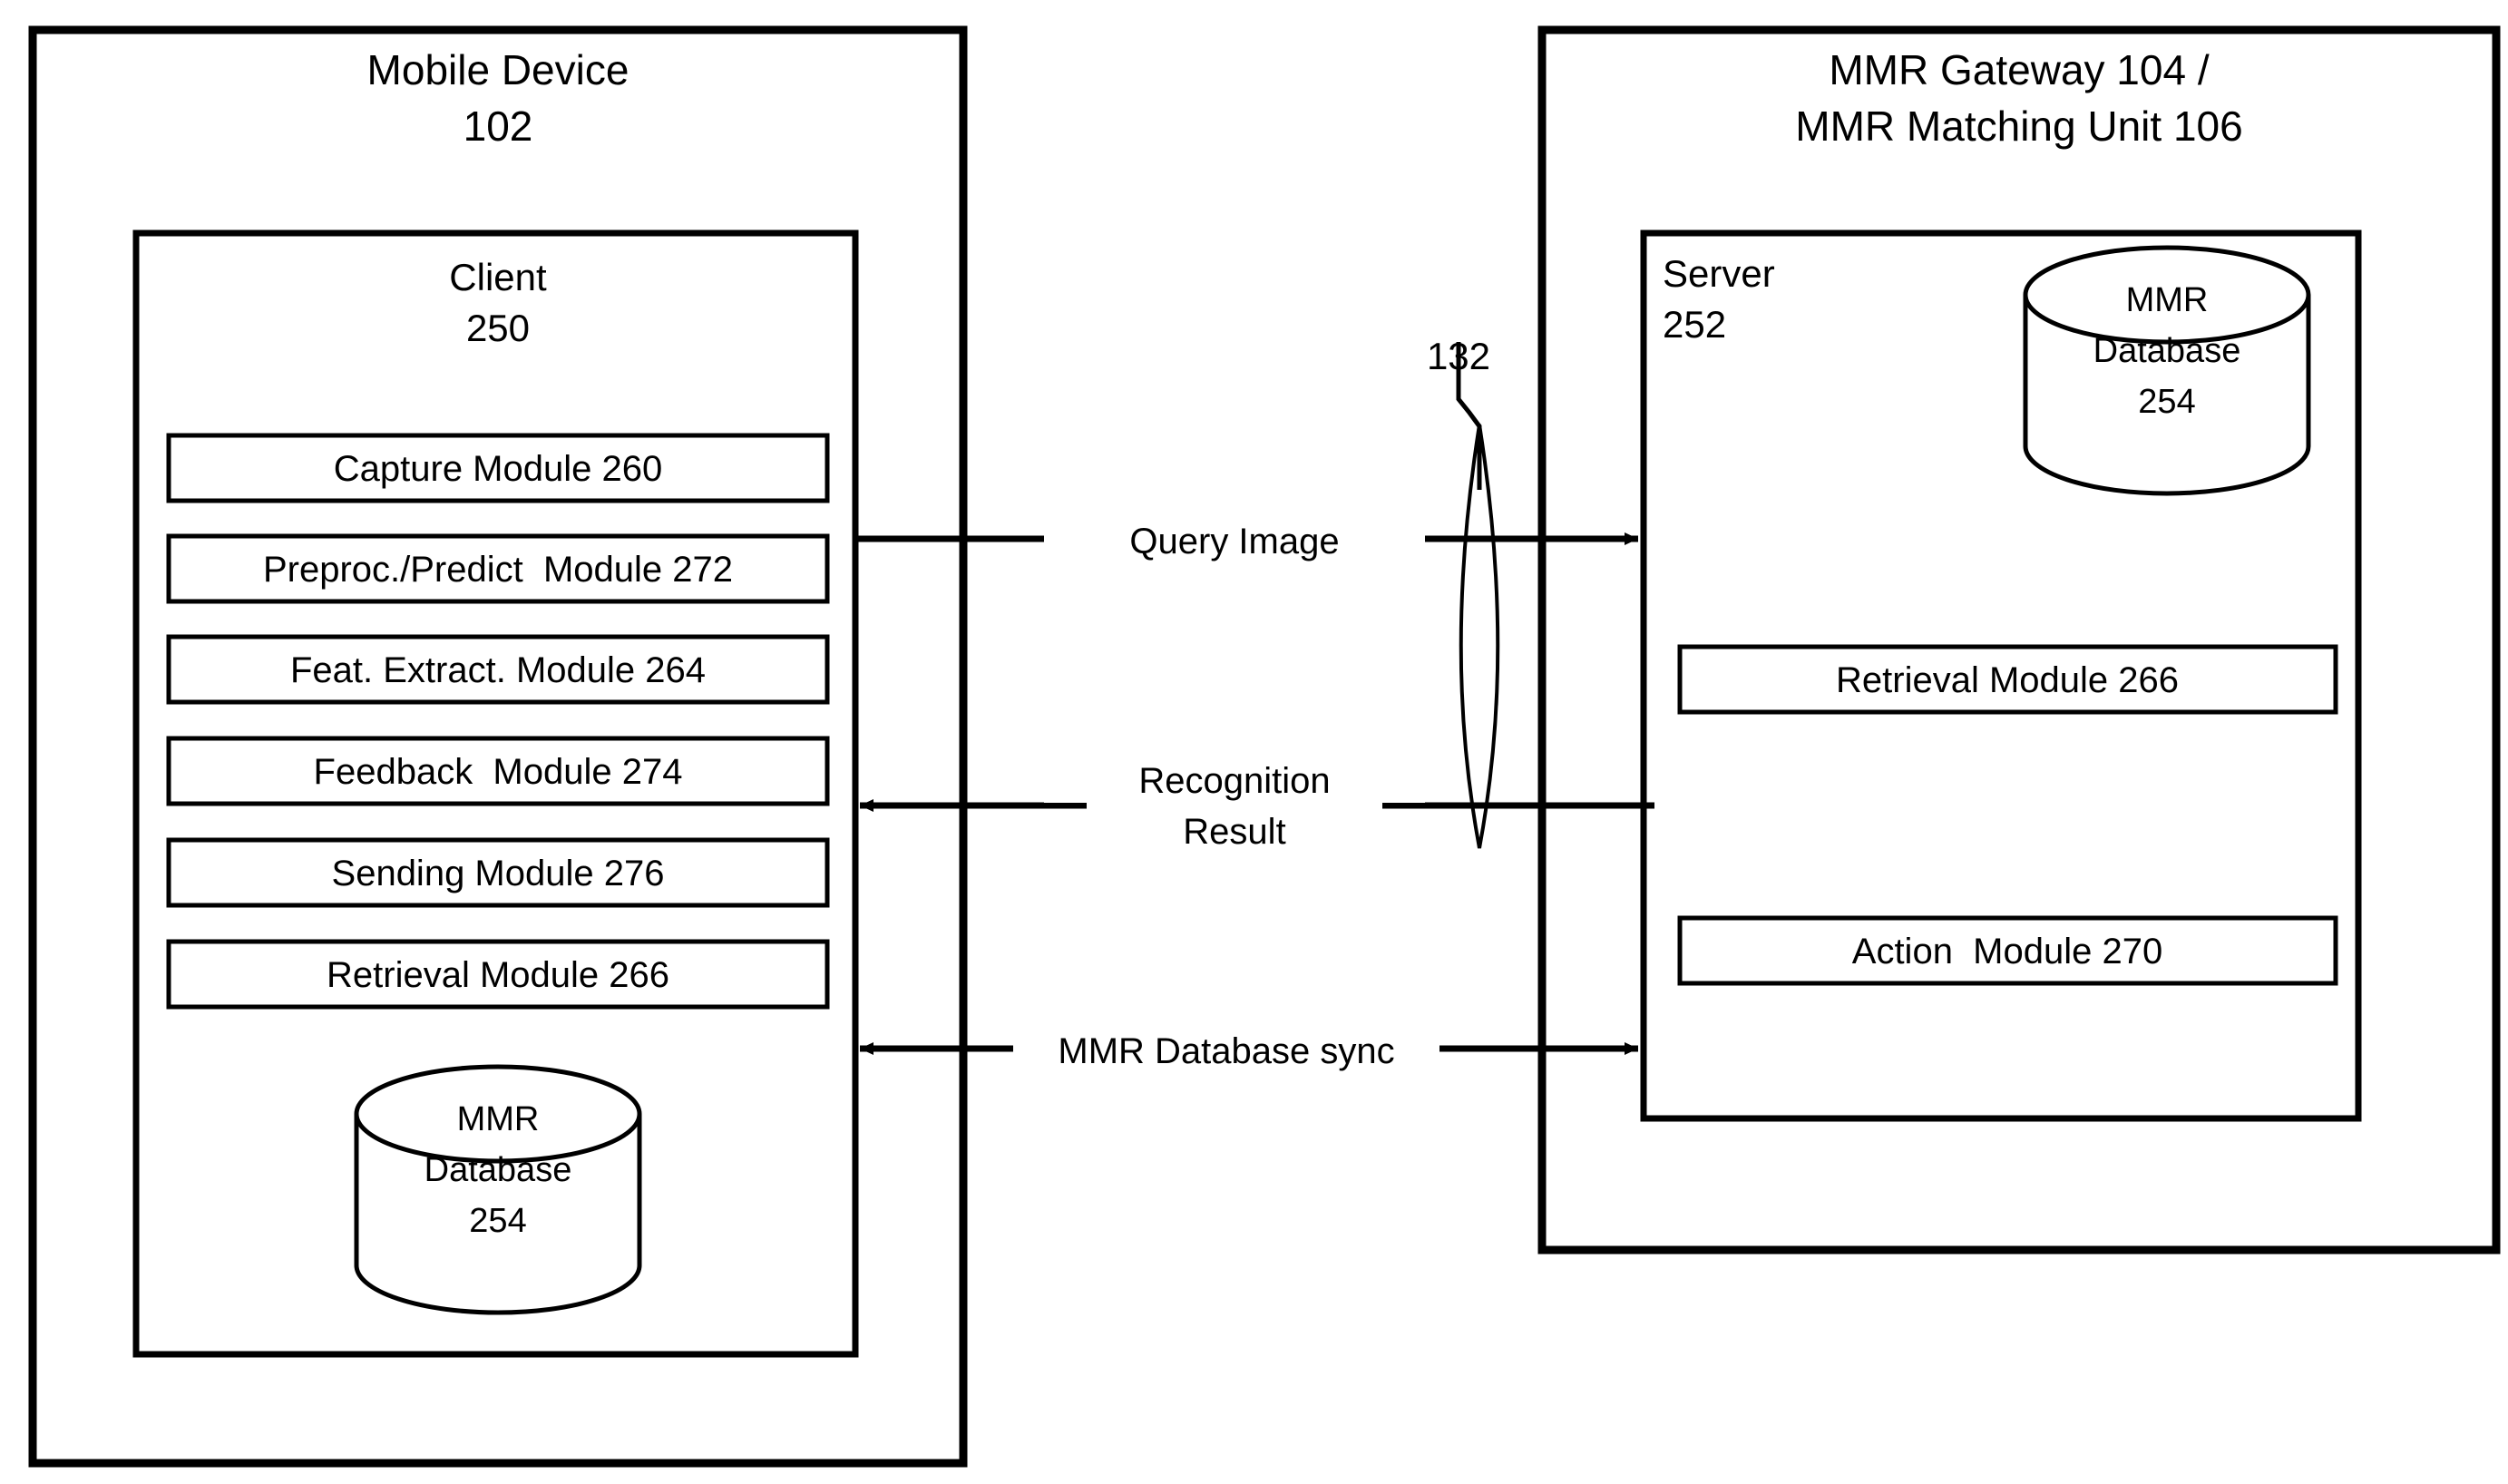 The height and width of the screenshot is (1484, 2508). I want to click on module-label-feat-extract: Feat. Extract. Module 264, so click(498, 671).